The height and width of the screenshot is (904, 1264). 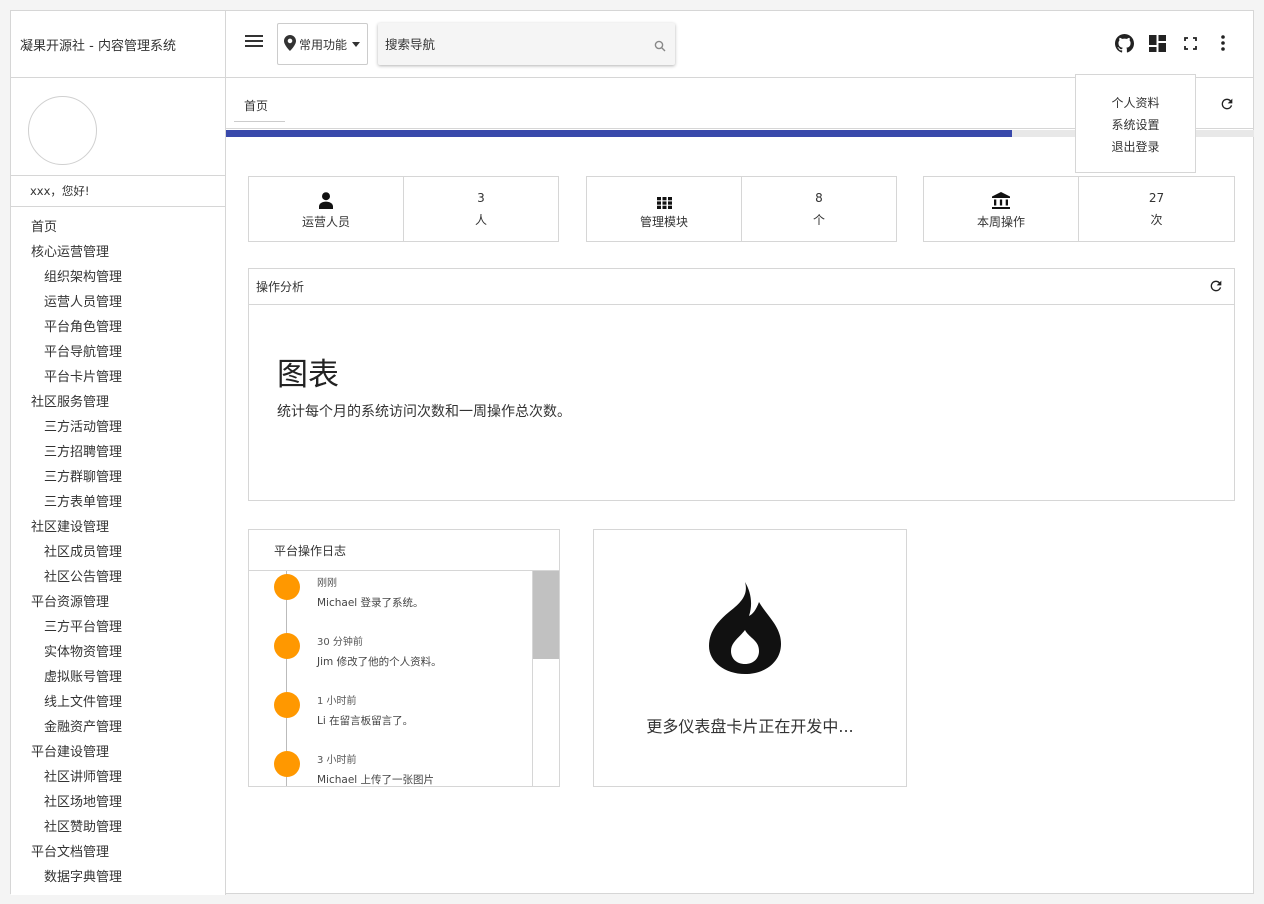 What do you see at coordinates (118, 725) in the screenshot?
I see `sidebar-item: 金融资产管理` at bounding box center [118, 725].